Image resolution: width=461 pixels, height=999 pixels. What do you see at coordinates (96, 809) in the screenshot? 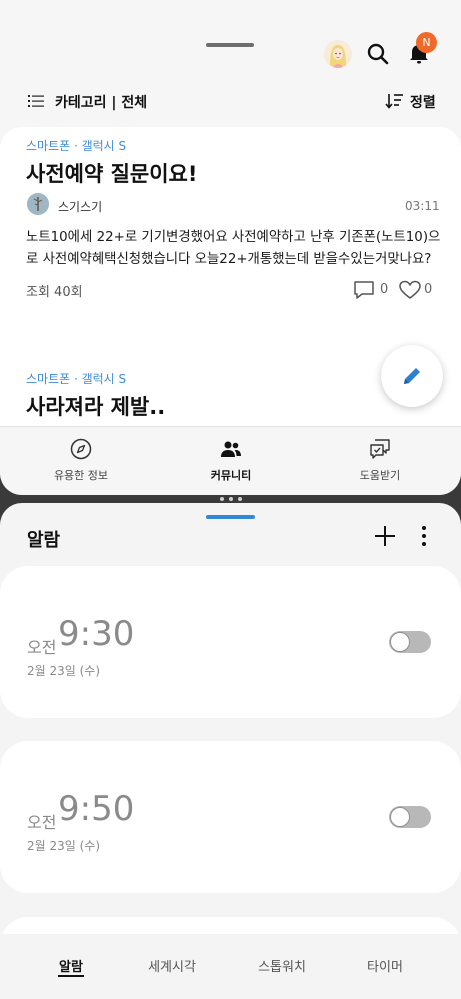
I see `alarm-time: 9:50` at bounding box center [96, 809].